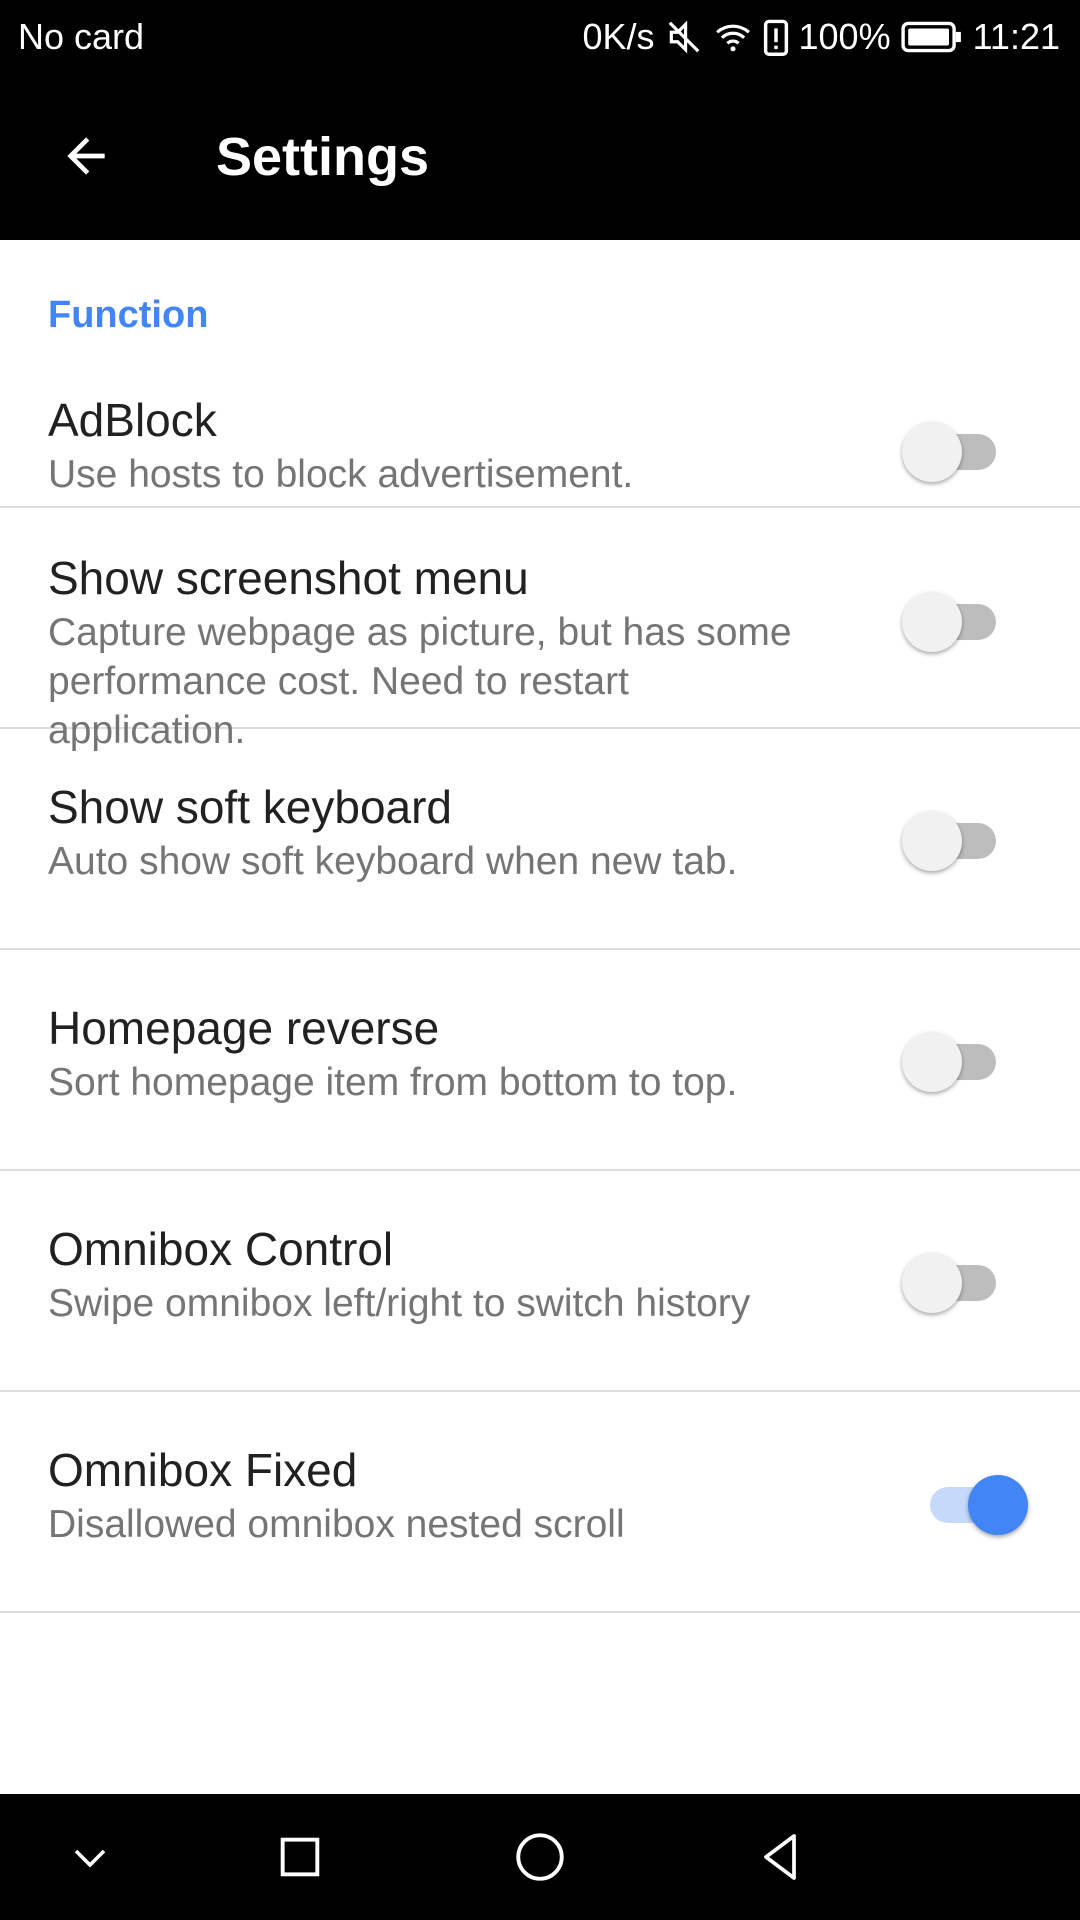 The height and width of the screenshot is (1920, 1080). Describe the element at coordinates (203, 1470) in the screenshot. I see `pref-title: Omnibox Fixed` at that location.